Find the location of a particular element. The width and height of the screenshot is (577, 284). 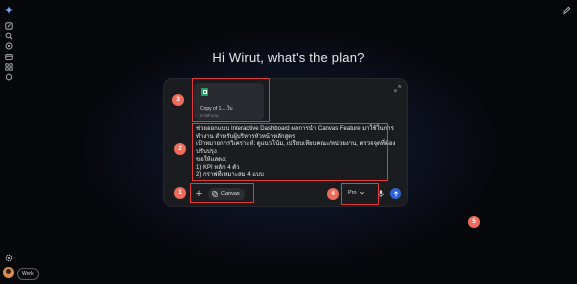

sidebar is located at coordinates (9, 142).